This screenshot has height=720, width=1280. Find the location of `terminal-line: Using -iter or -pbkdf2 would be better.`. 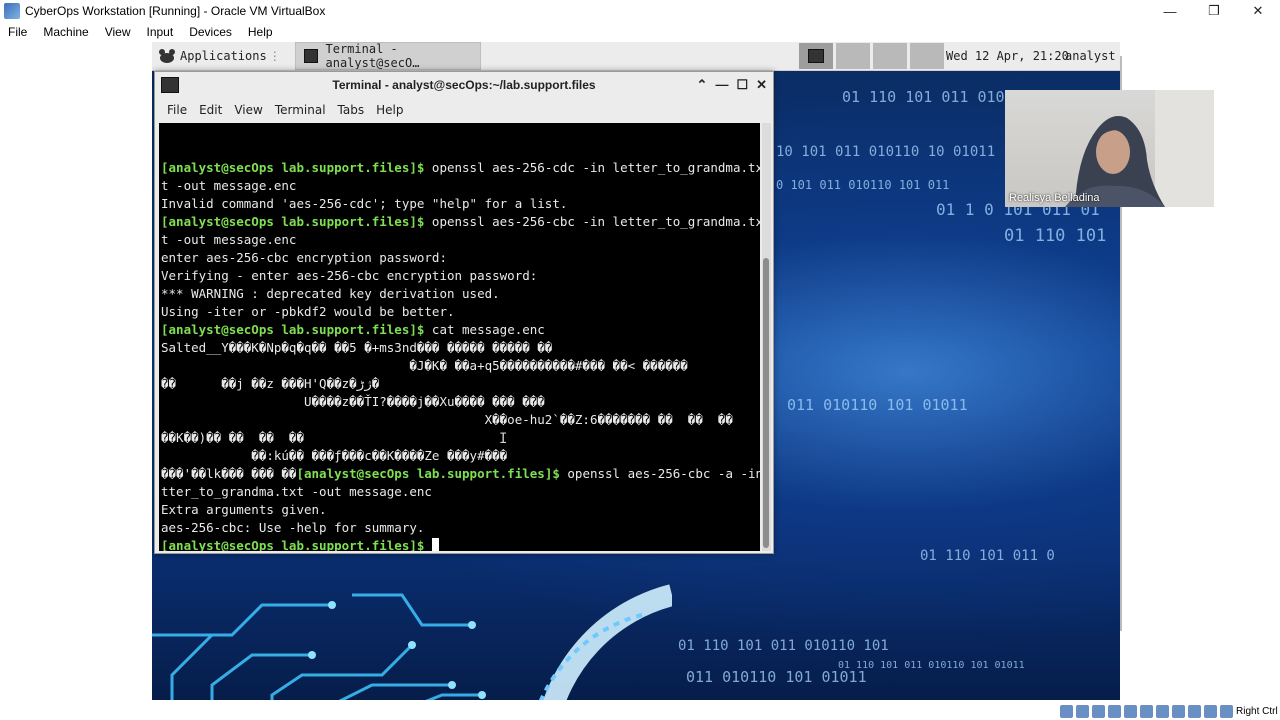

terminal-line: Using -iter or -pbkdf2 would be better. is located at coordinates (308, 311).